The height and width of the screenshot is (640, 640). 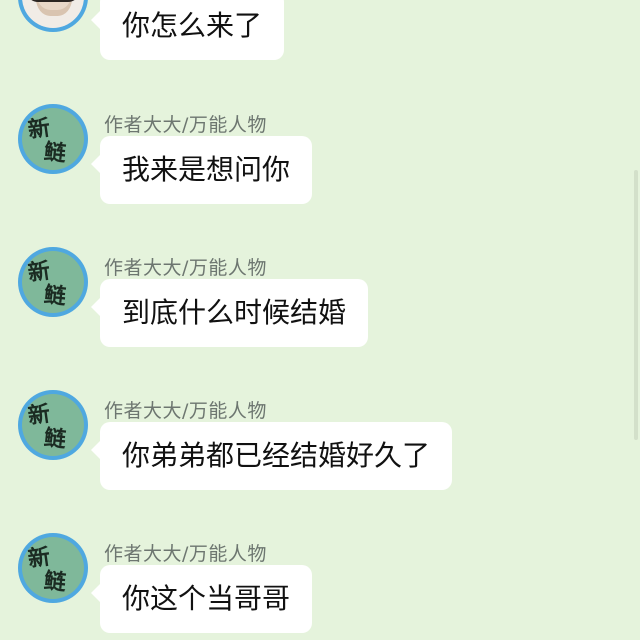 I want to click on avatar, so click(x=53, y=16).